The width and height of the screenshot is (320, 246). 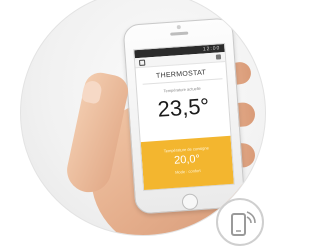 I want to click on home-button, so click(x=190, y=202).